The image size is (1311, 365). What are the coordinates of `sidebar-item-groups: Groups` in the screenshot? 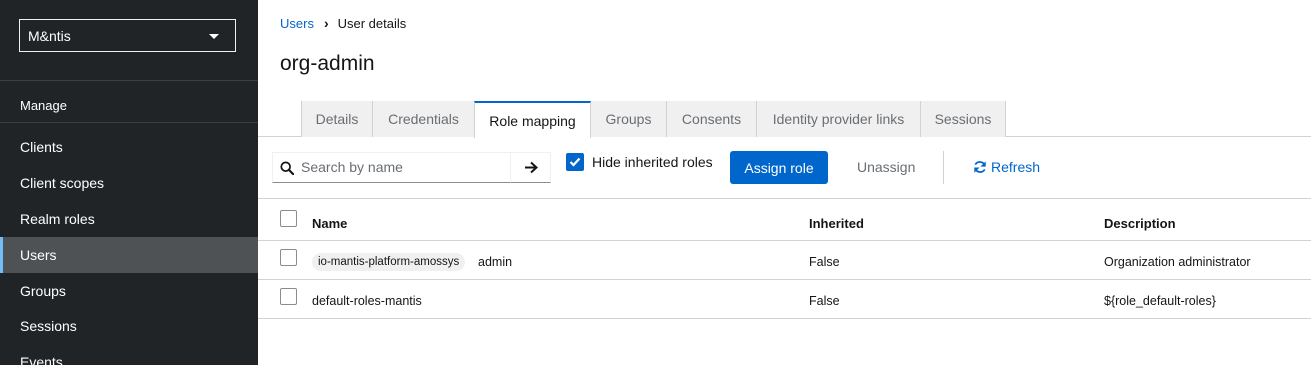 It's located at (129, 291).